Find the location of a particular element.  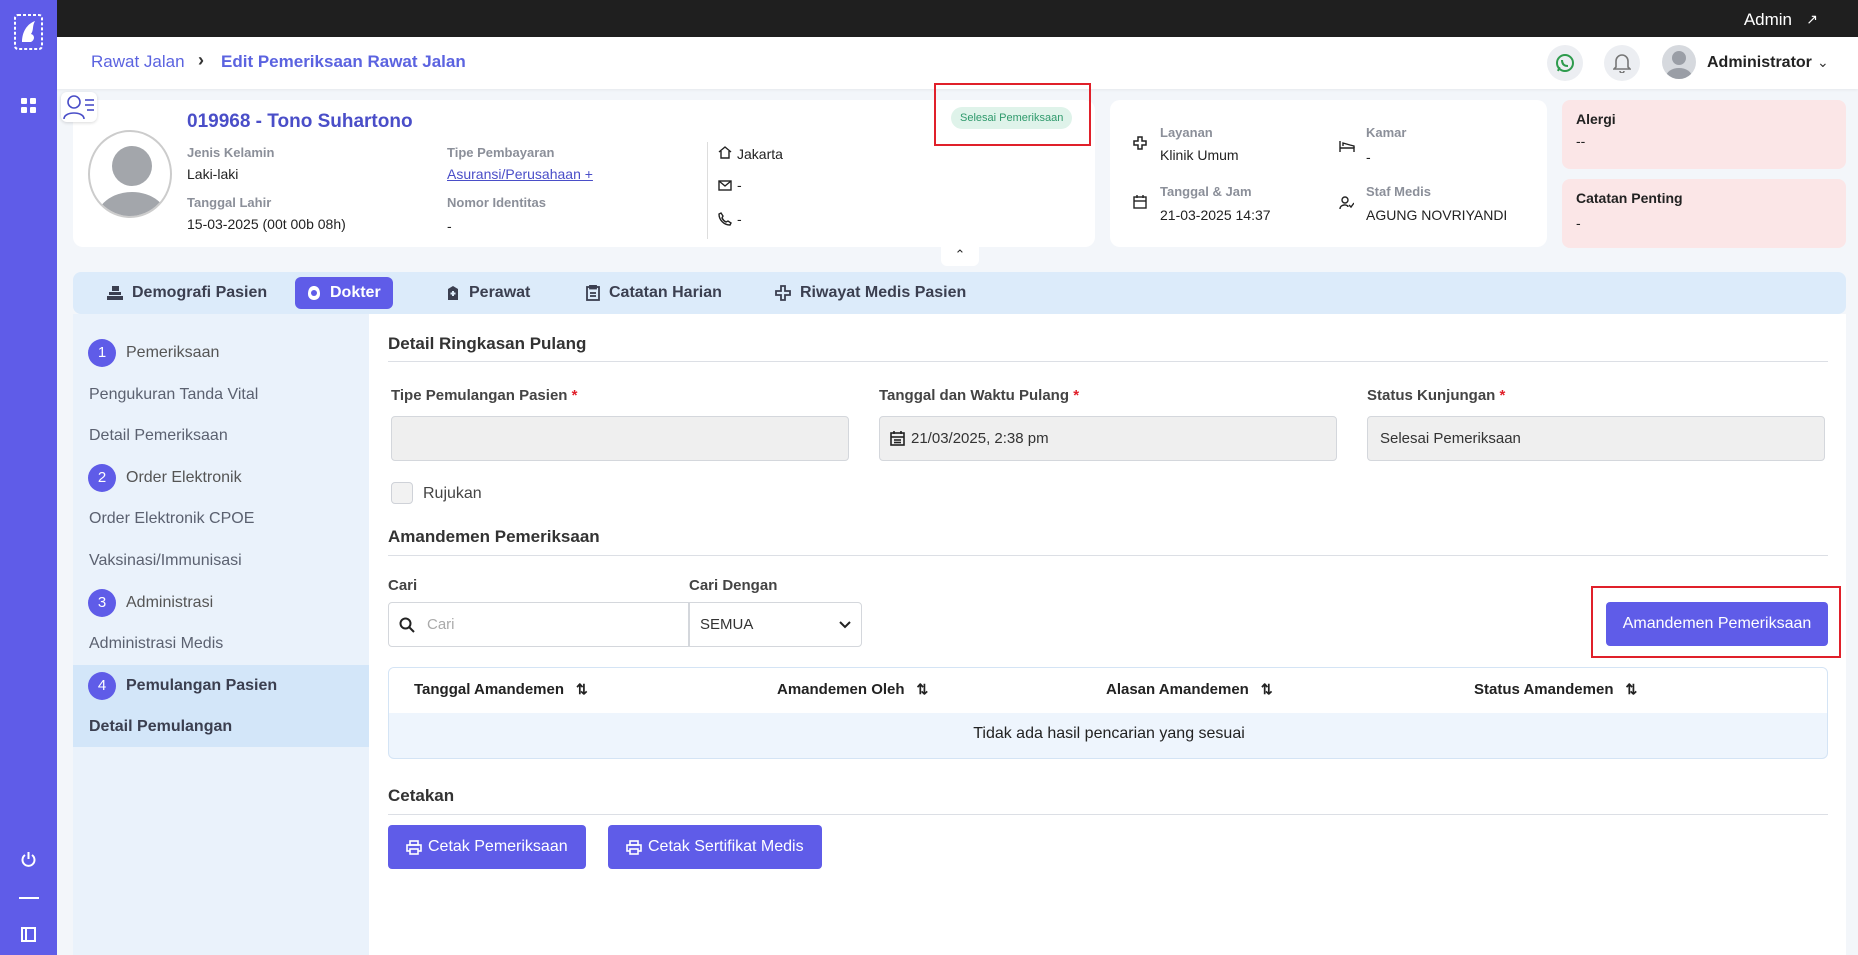

chevron-up-icon: ⌃ is located at coordinates (960, 254).